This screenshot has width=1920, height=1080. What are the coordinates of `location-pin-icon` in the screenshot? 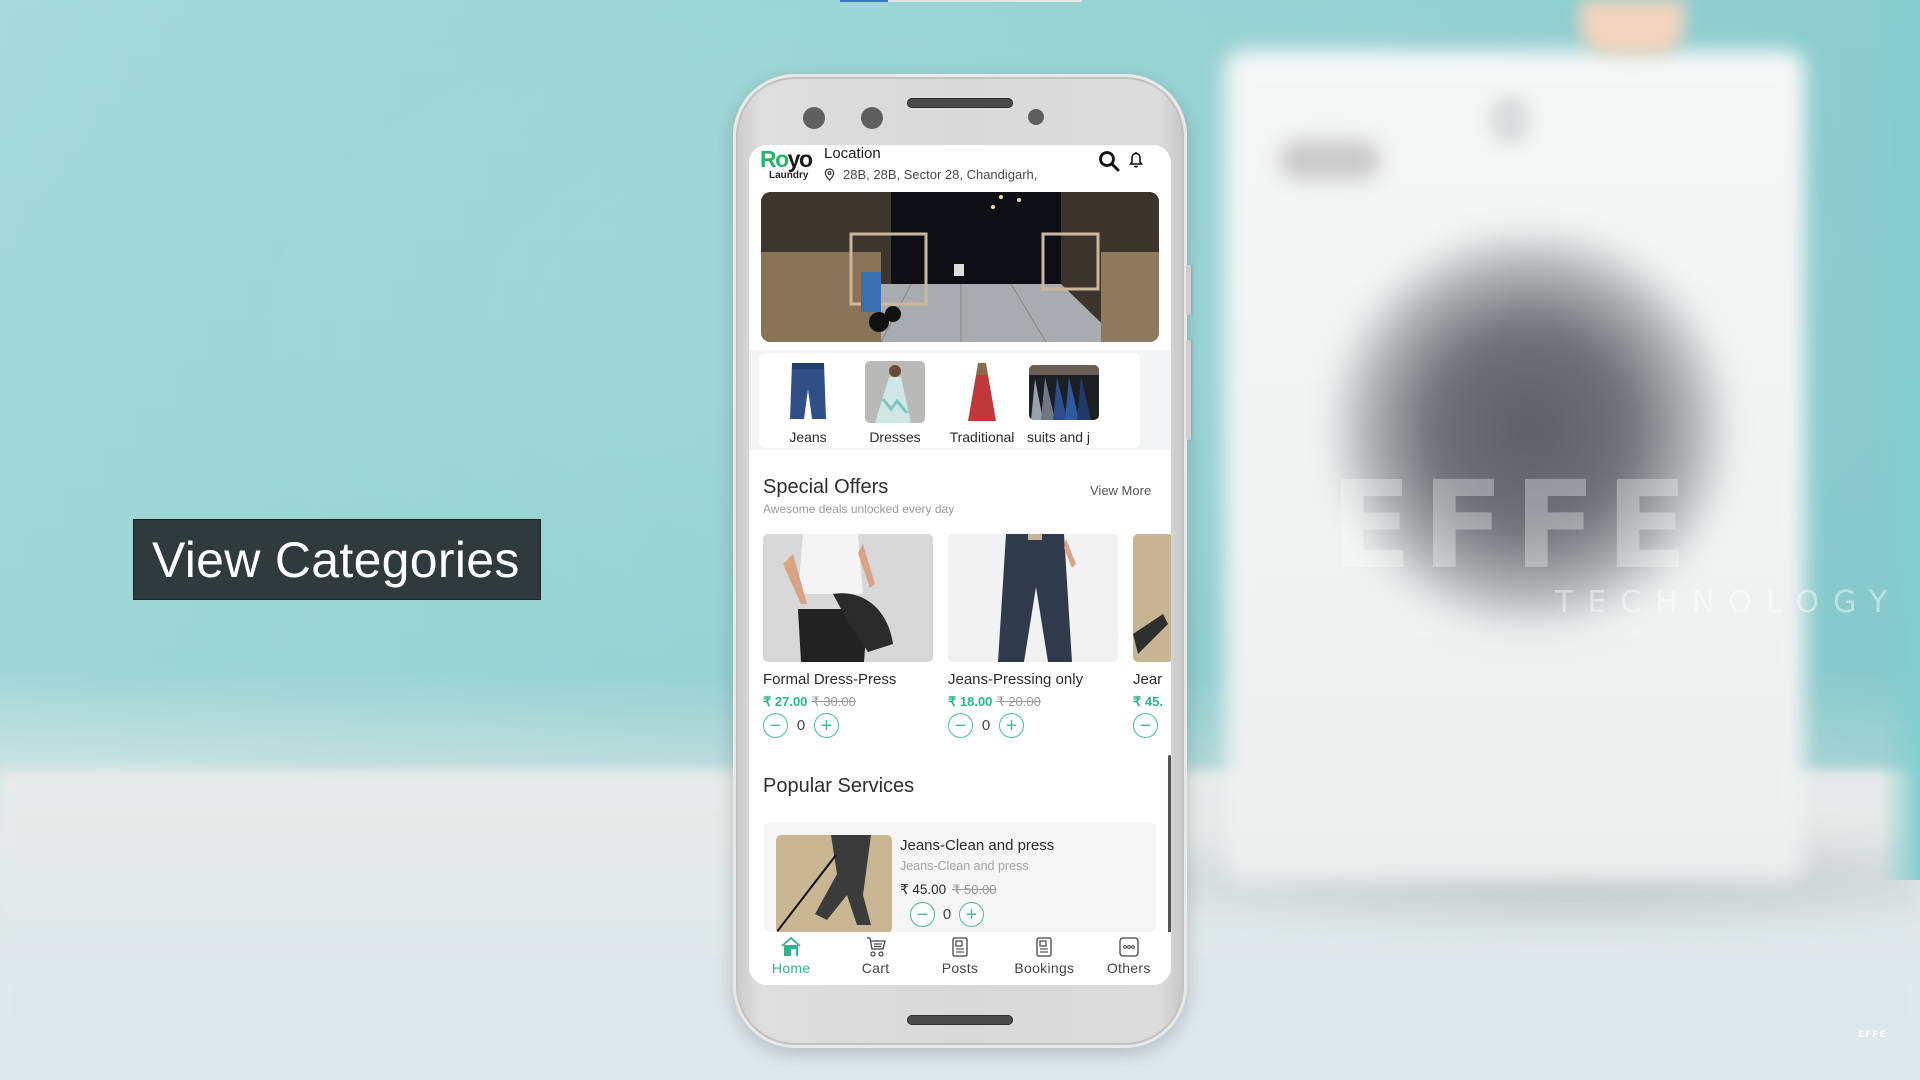 It's located at (829, 174).